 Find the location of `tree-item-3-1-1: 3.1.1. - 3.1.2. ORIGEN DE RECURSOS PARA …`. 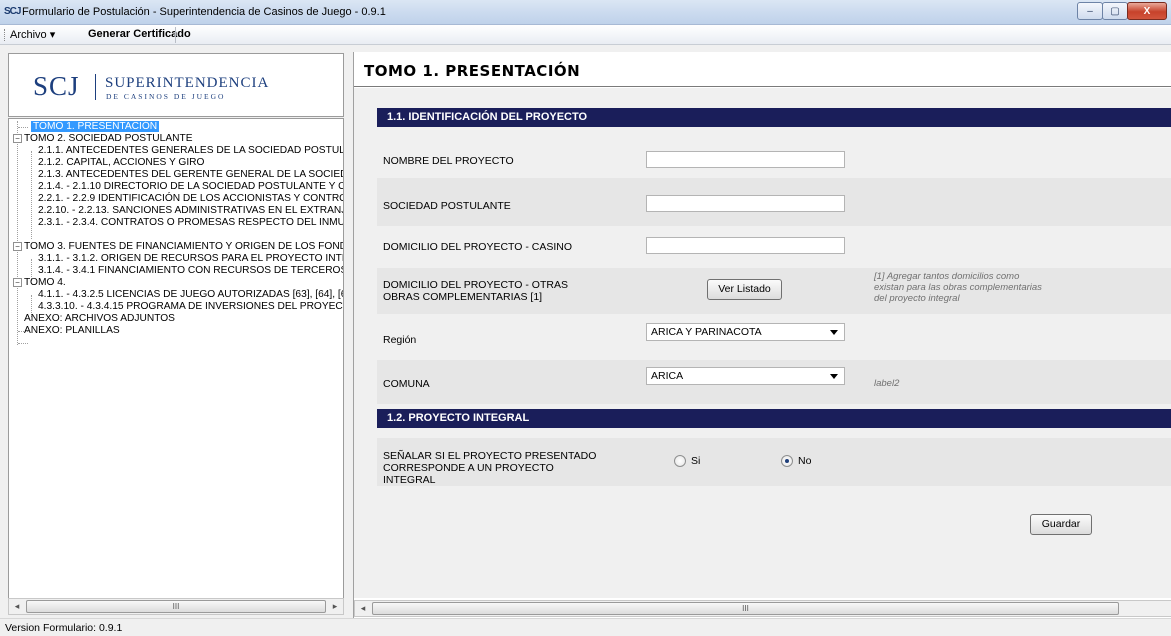

tree-item-3-1-1: 3.1.1. - 3.1.2. ORIGEN DE RECURSOS PARA … is located at coordinates (190, 259).